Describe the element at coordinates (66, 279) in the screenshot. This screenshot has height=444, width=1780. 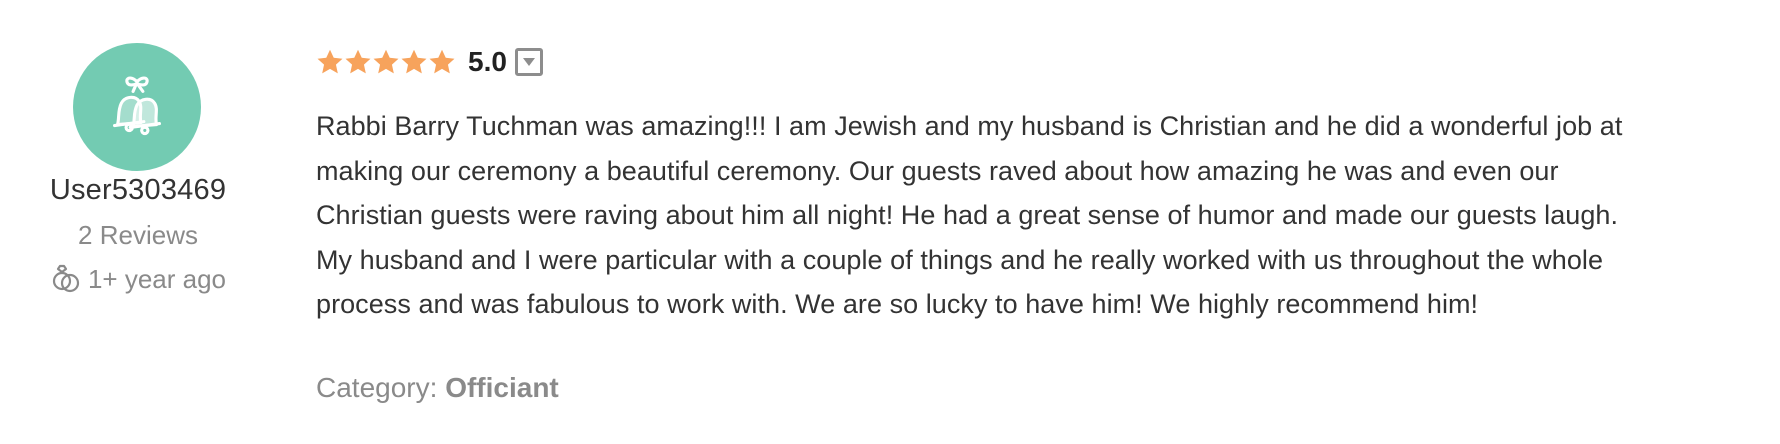
I see `wedding-rings-icon` at that location.